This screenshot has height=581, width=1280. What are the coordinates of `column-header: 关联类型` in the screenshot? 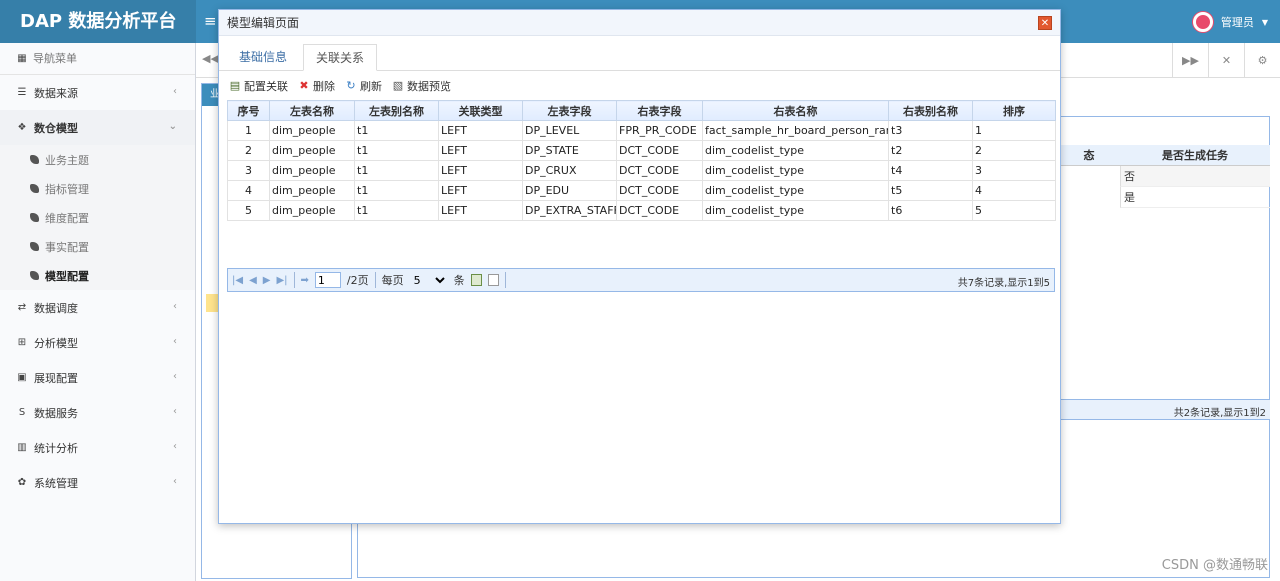 It's located at (480, 110).